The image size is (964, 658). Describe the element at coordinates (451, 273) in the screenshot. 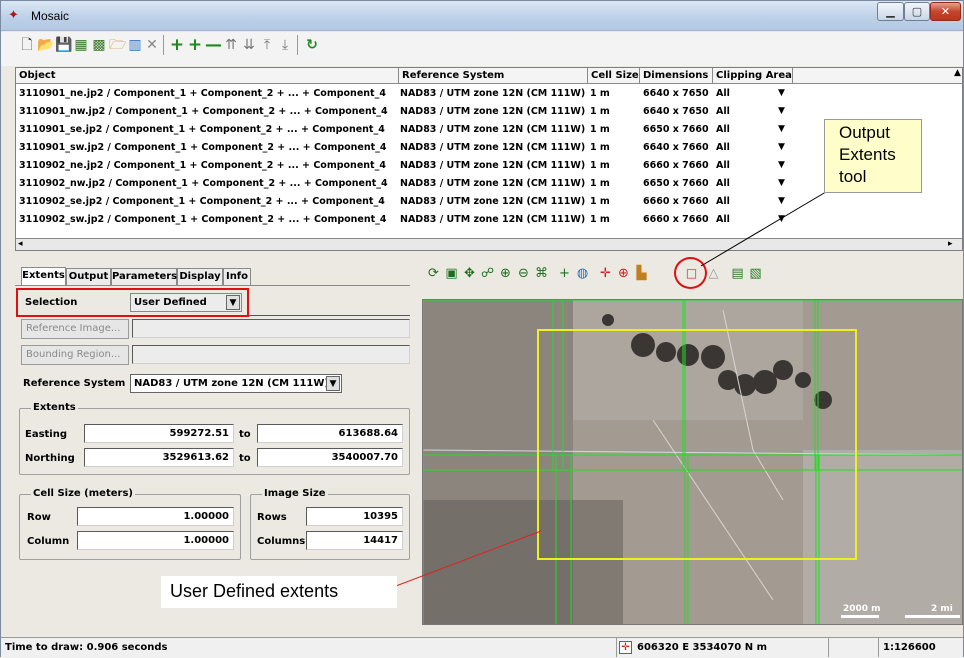

I see `full-view-icon: ▣` at that location.